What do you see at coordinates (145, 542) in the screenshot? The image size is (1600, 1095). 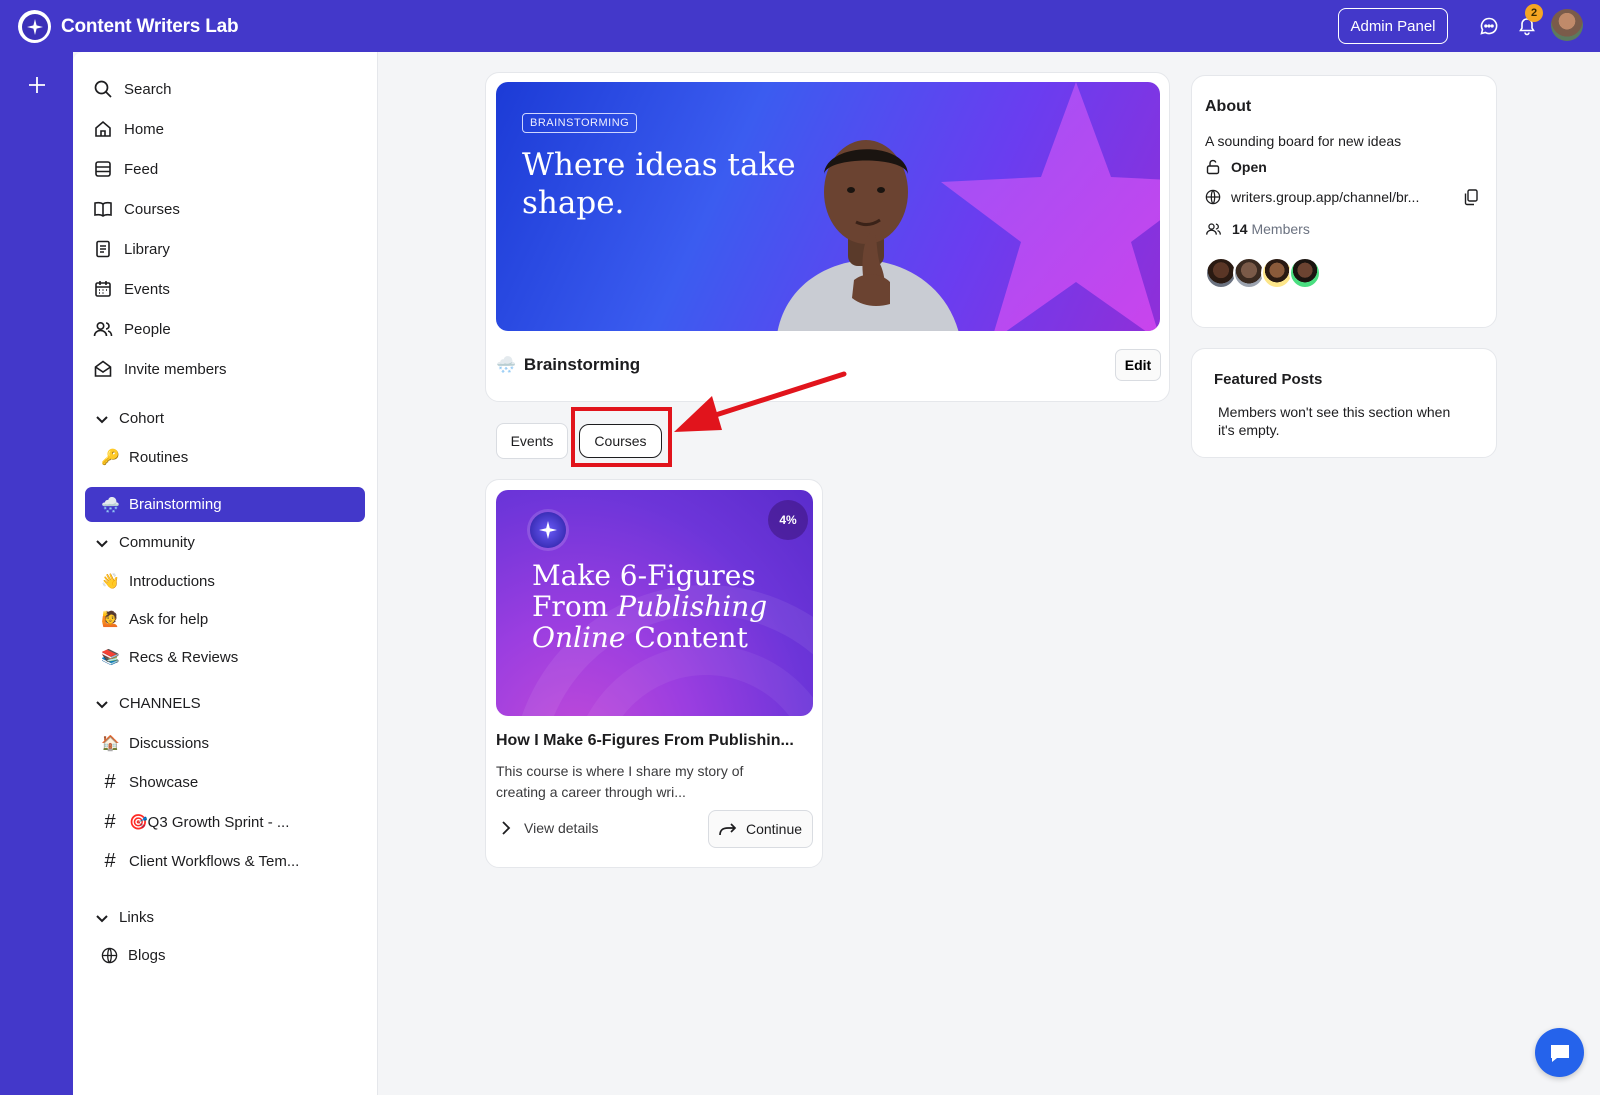 I see `section-community-toggle: Community` at bounding box center [145, 542].